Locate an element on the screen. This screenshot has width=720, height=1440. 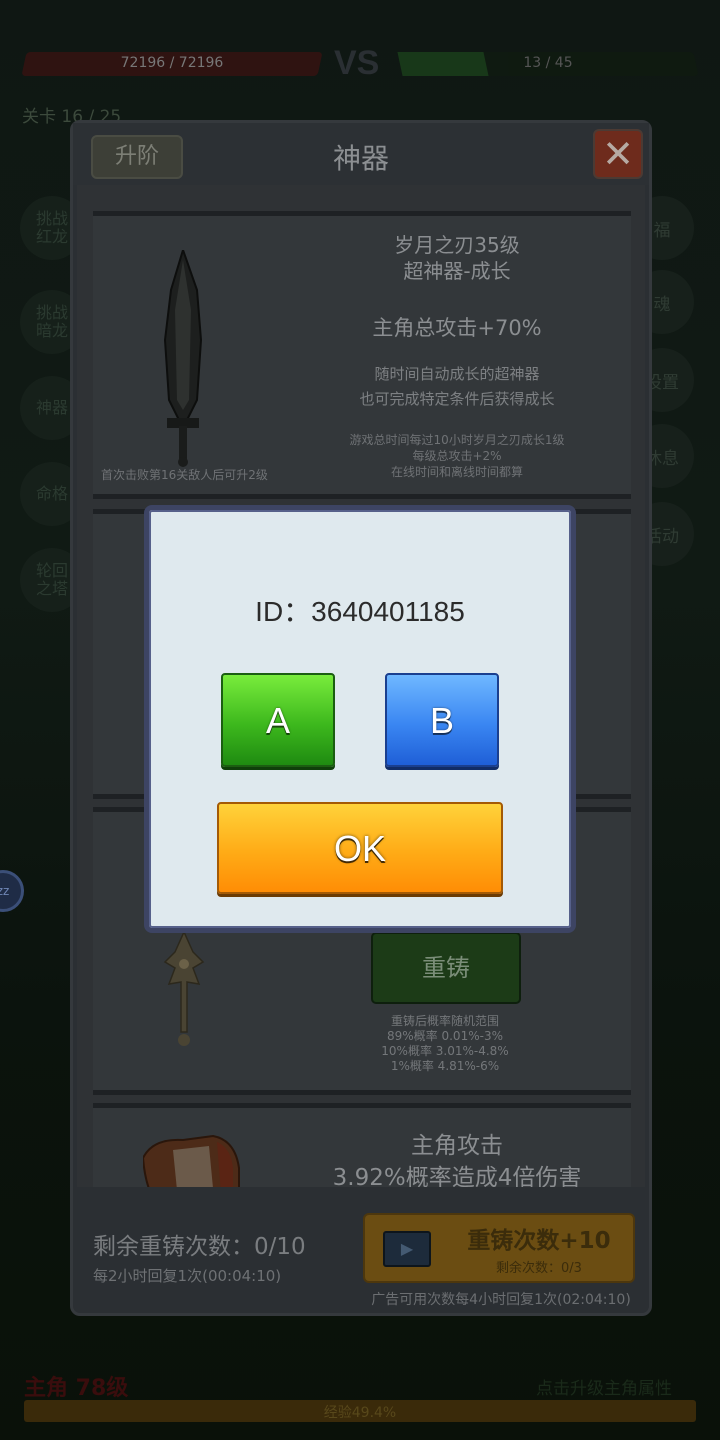
watch-ad-button: ▶ 重铸次数+10 剩余次数：0/3 is located at coordinates (499, 1248).